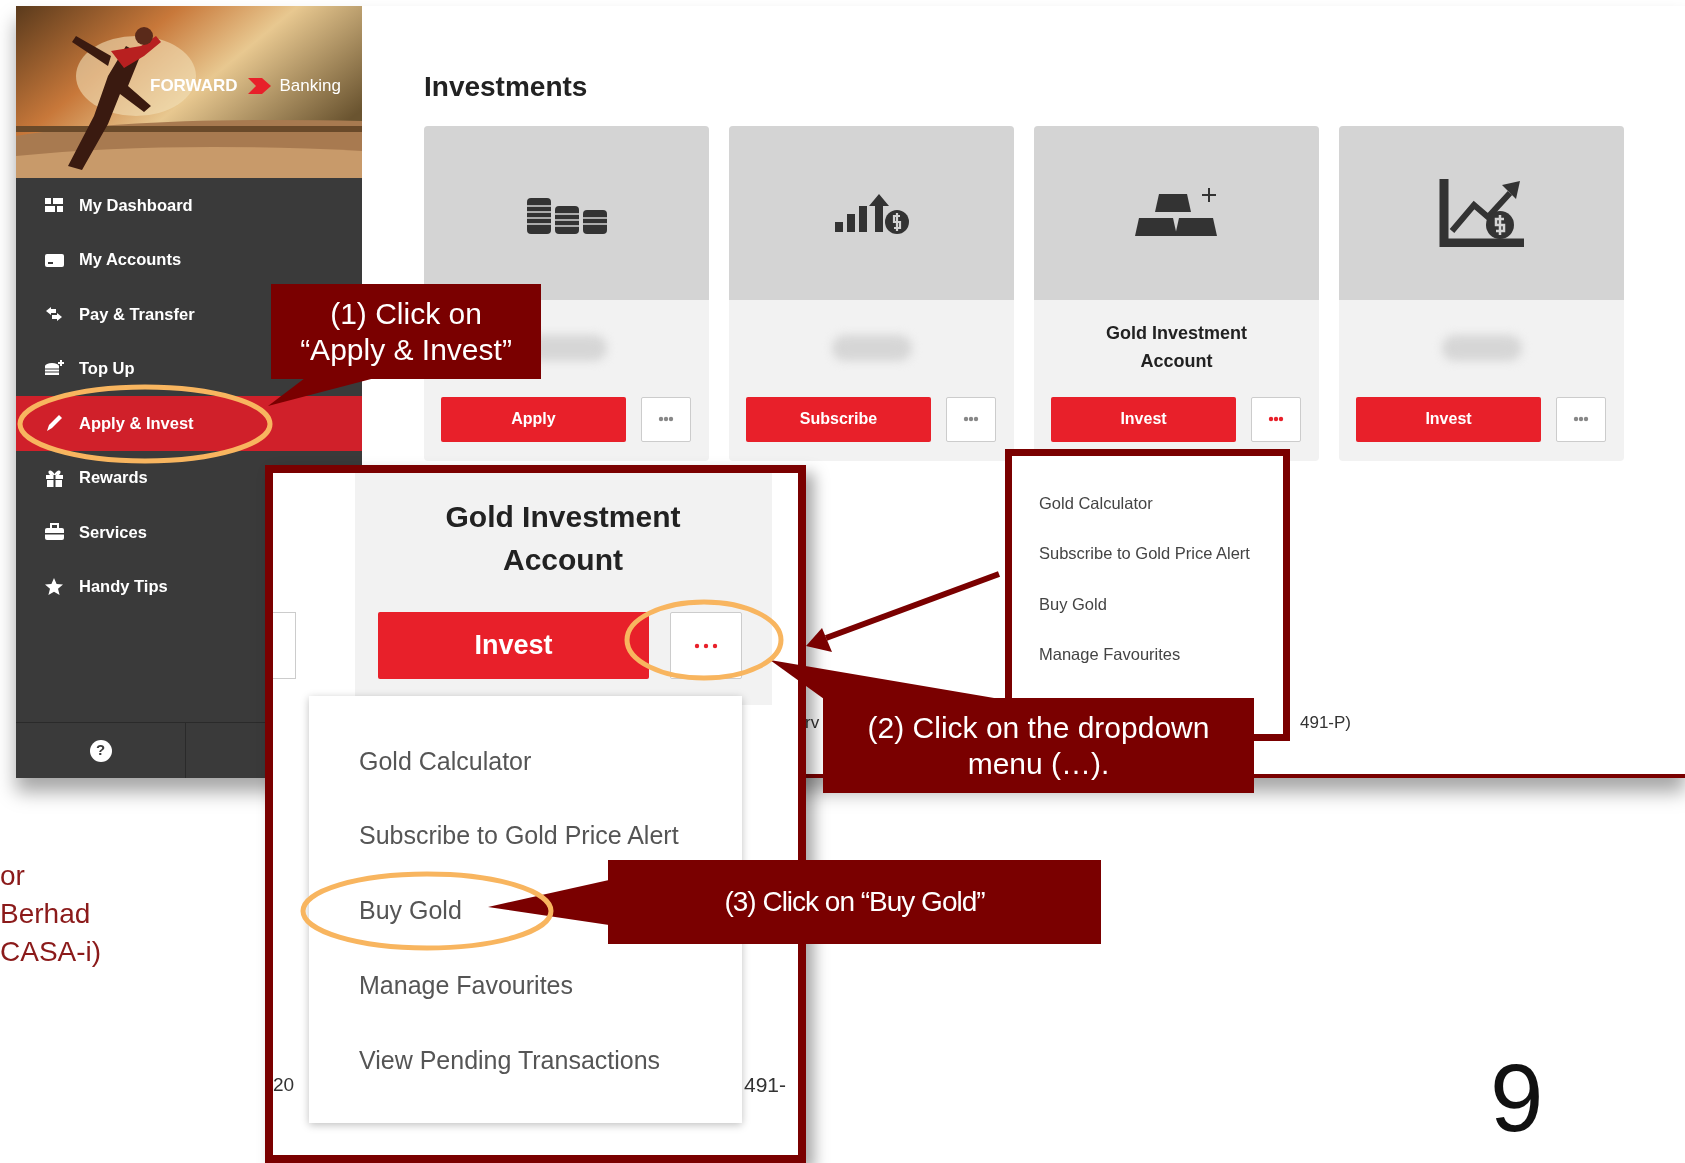 This screenshot has width=1685, height=1163. What do you see at coordinates (189, 259) in the screenshot?
I see `sidebar-item: My Accounts` at bounding box center [189, 259].